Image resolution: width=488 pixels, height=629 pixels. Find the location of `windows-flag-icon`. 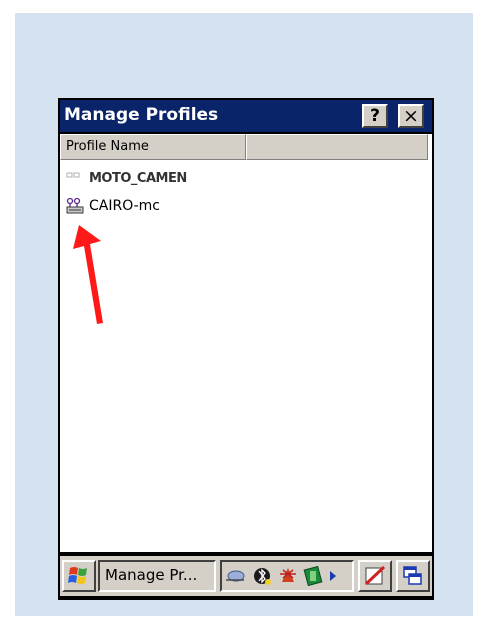

windows-flag-icon is located at coordinates (77, 575).